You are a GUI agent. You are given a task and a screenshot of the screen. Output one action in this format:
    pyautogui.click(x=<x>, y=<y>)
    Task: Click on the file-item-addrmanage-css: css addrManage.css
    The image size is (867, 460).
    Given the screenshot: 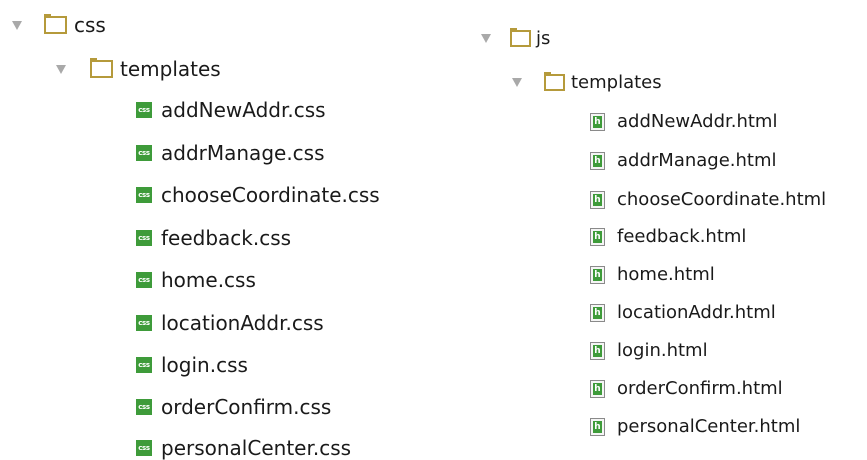 What is the action you would take?
    pyautogui.click(x=230, y=153)
    